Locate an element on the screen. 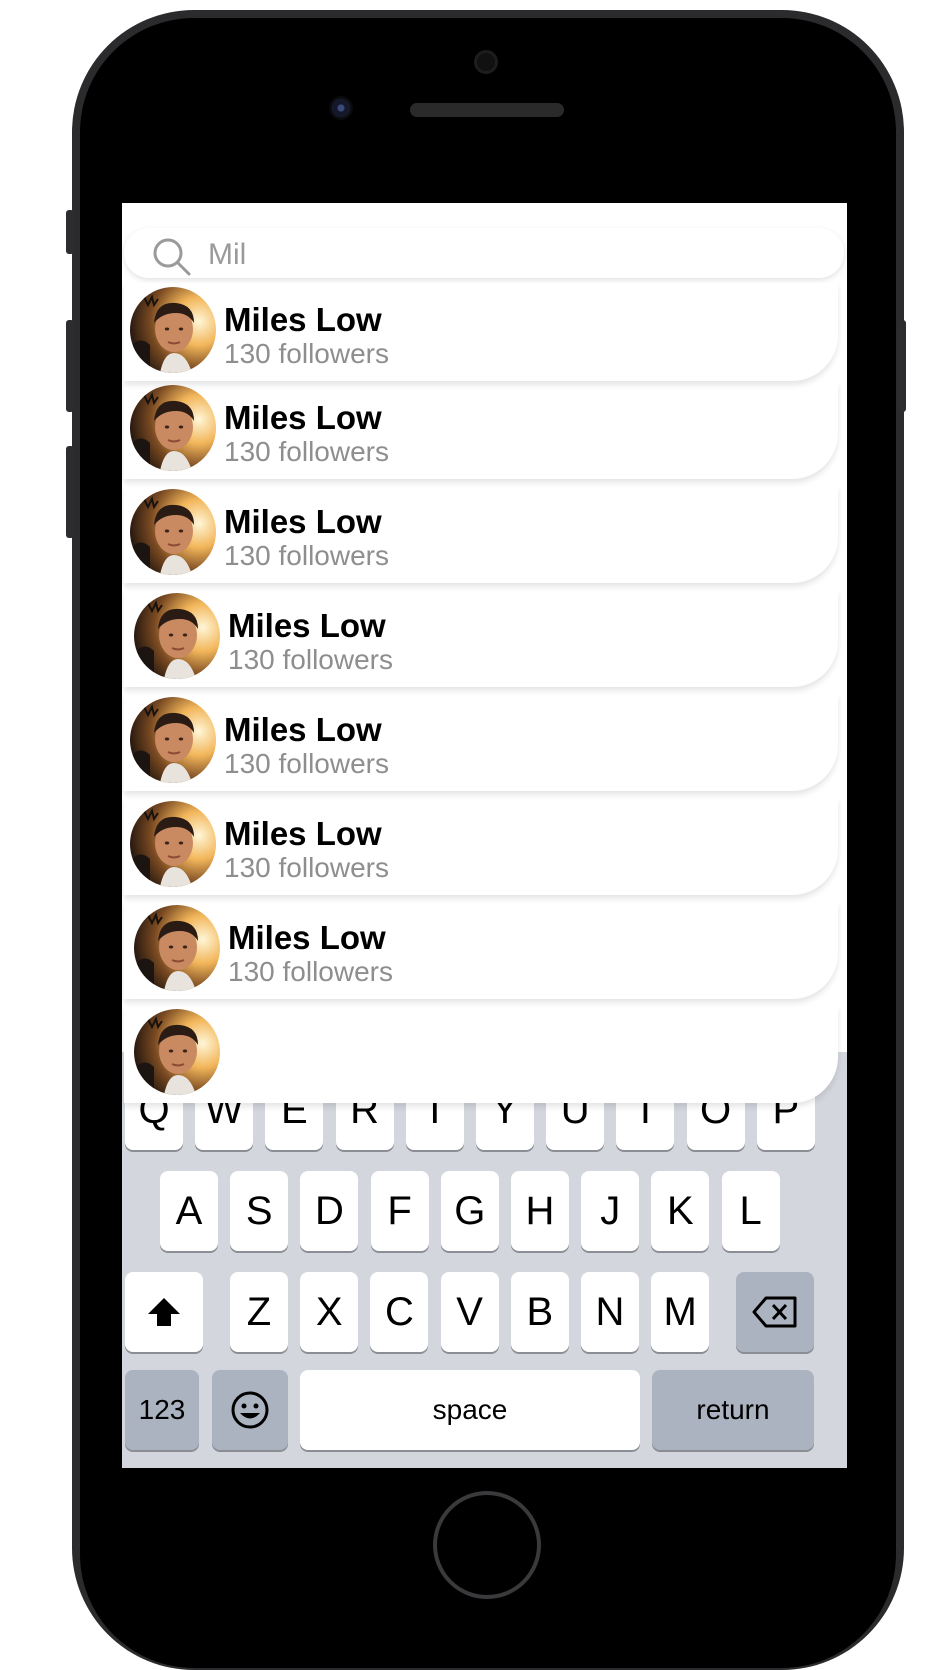 Image resolution: width=952 pixels, height=1670 pixels. key-x: X is located at coordinates (329, 1312).